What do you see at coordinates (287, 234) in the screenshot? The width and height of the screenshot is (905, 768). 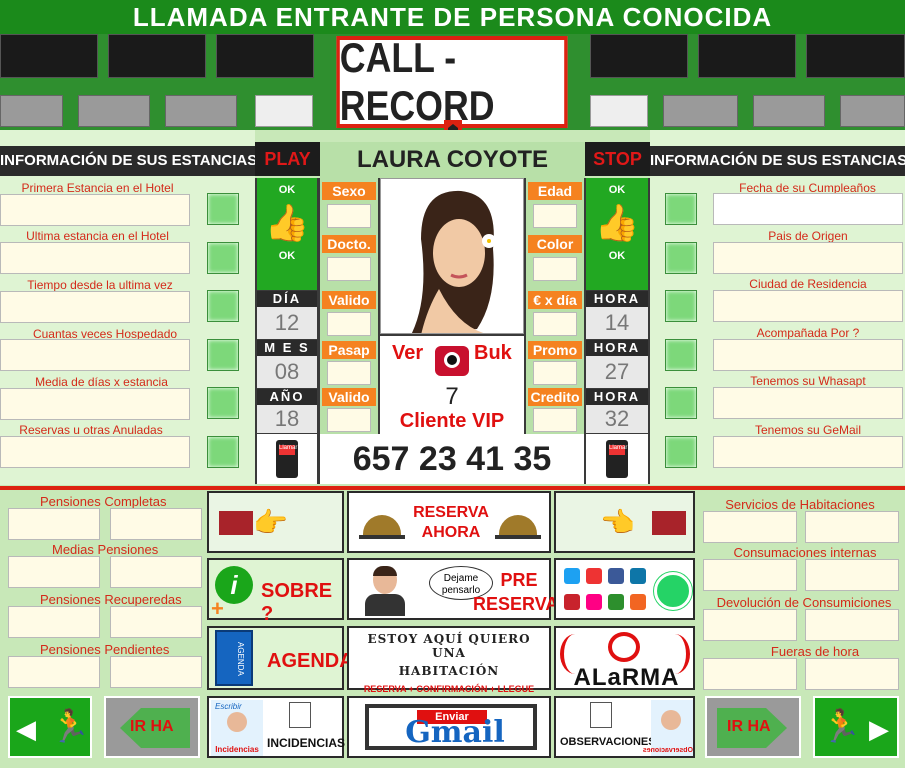 I see `ok-panel-left: OK 👍 OK` at bounding box center [287, 234].